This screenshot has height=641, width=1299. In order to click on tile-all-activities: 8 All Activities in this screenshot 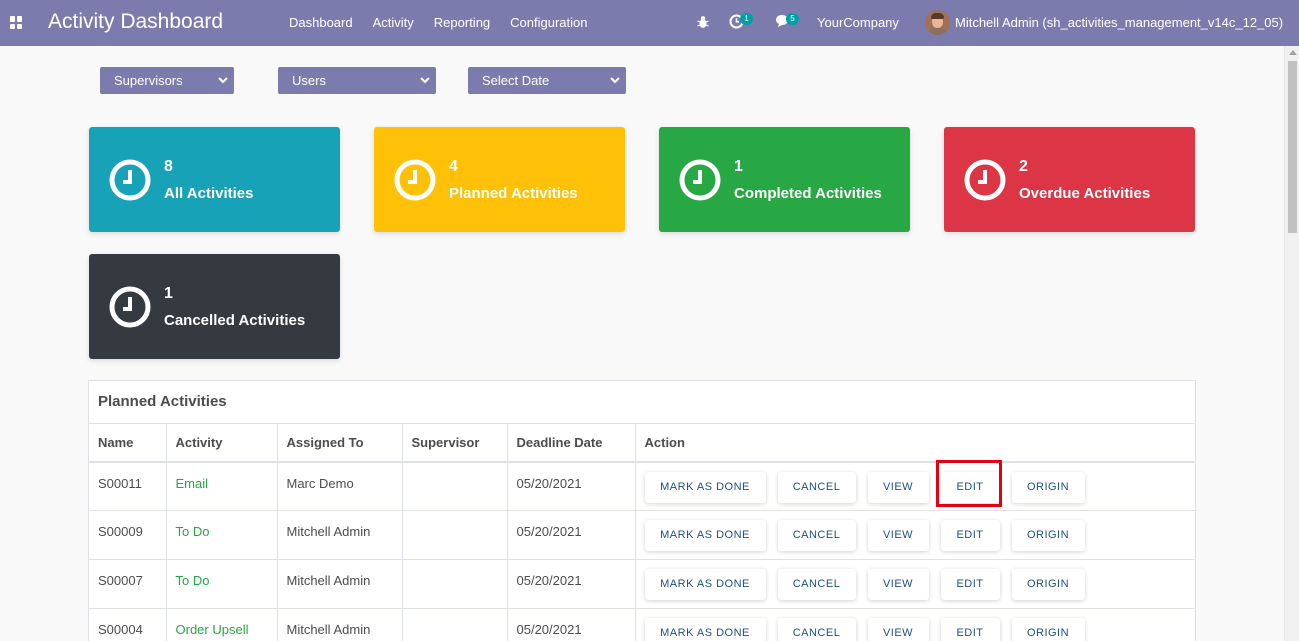, I will do `click(214, 179)`.